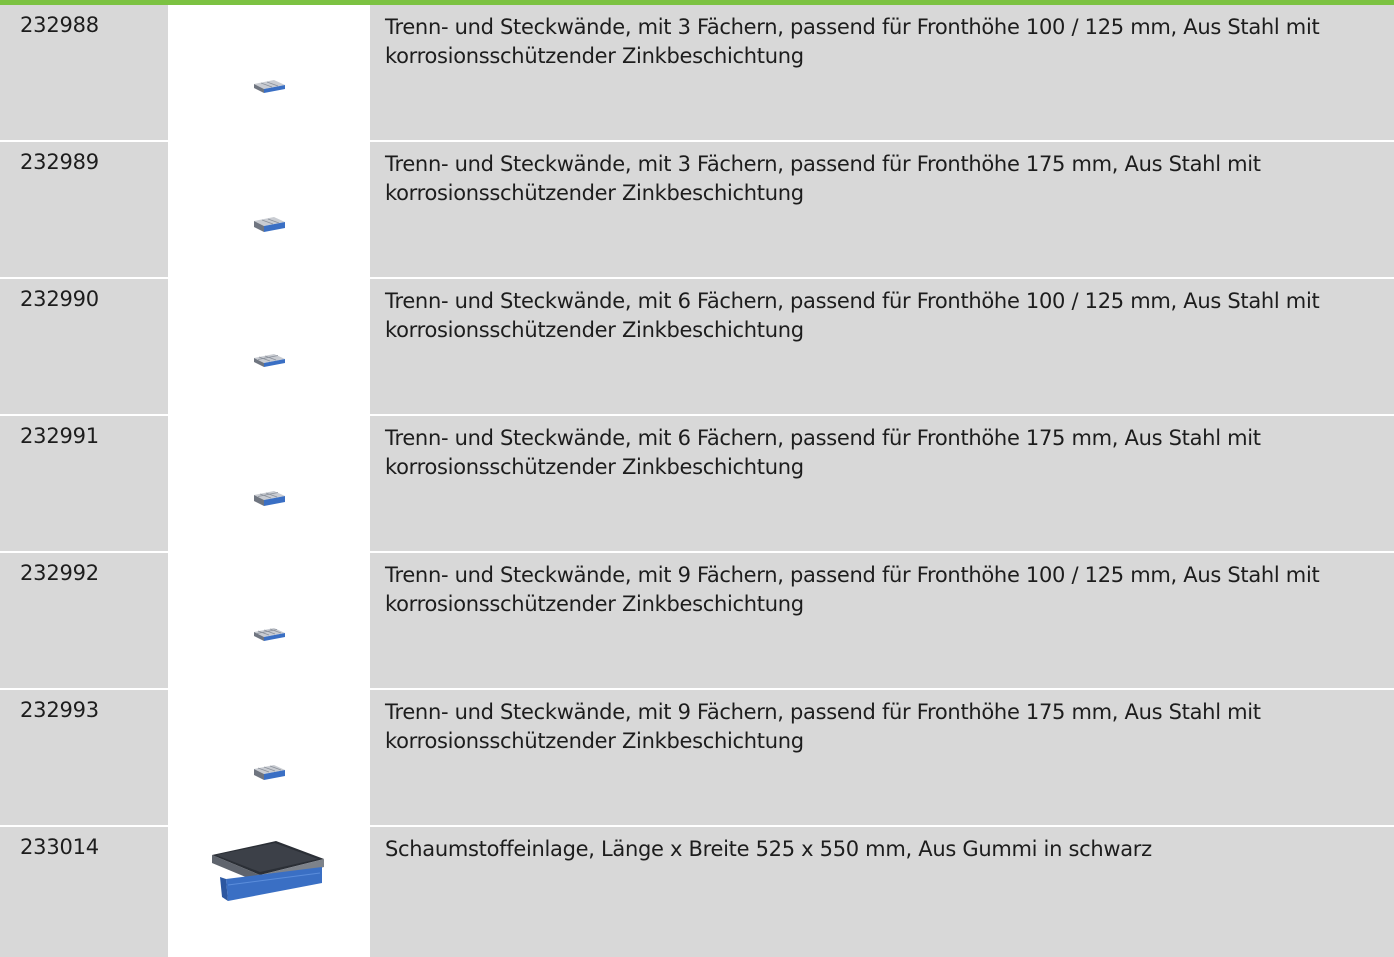 The width and height of the screenshot is (1394, 957). Describe the element at coordinates (84, 209) in the screenshot. I see `article-number: 232989` at that location.